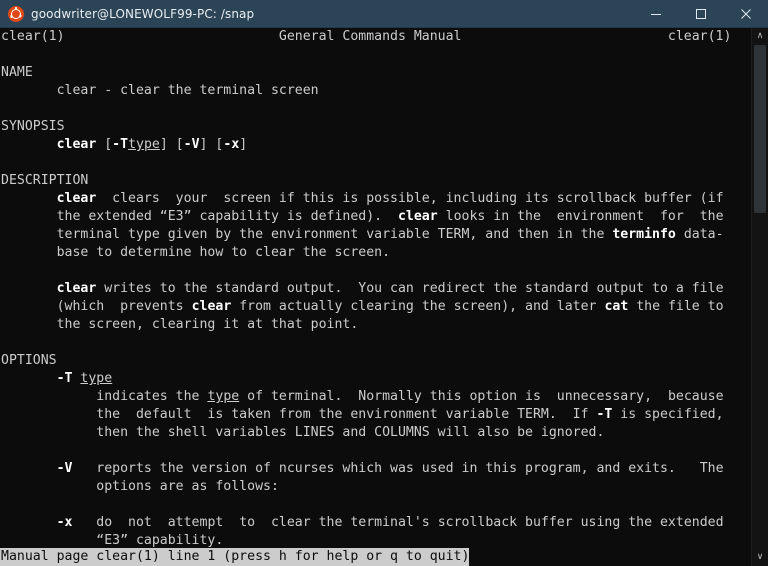 Image resolution: width=768 pixels, height=566 pixels. I want to click on terminal-line: clear - clear the terminal screen, so click(160, 90).